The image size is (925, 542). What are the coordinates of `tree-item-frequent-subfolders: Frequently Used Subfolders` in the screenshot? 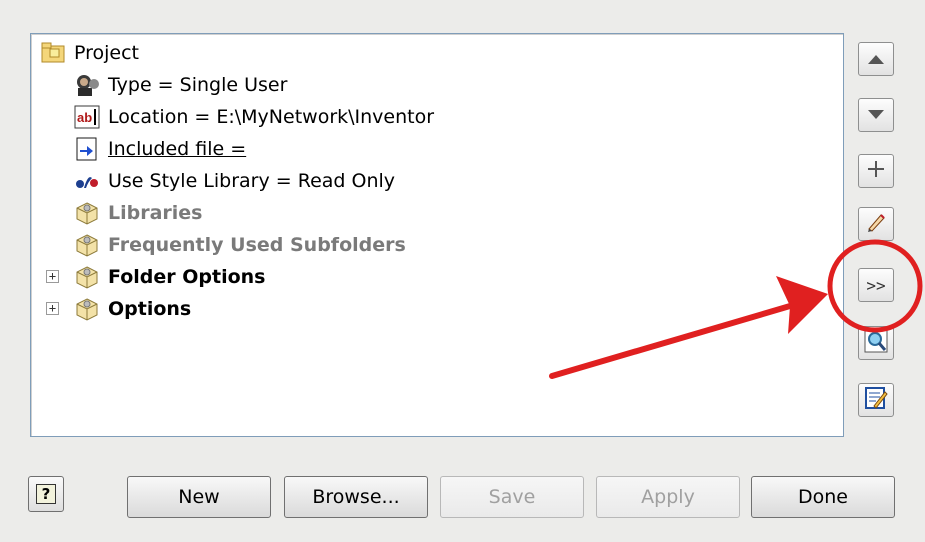 It's located at (240, 245).